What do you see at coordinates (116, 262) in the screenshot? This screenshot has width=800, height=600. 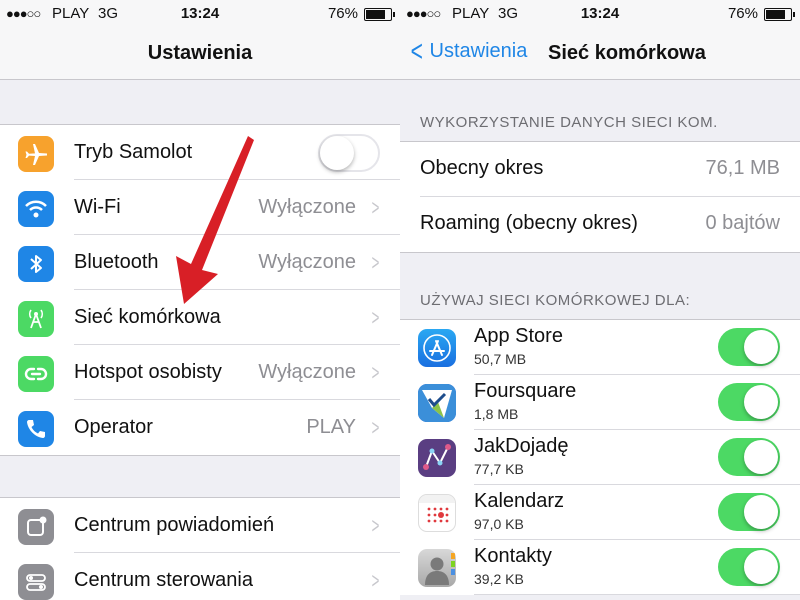 I see `settings-row-label: Bluetooth` at bounding box center [116, 262].